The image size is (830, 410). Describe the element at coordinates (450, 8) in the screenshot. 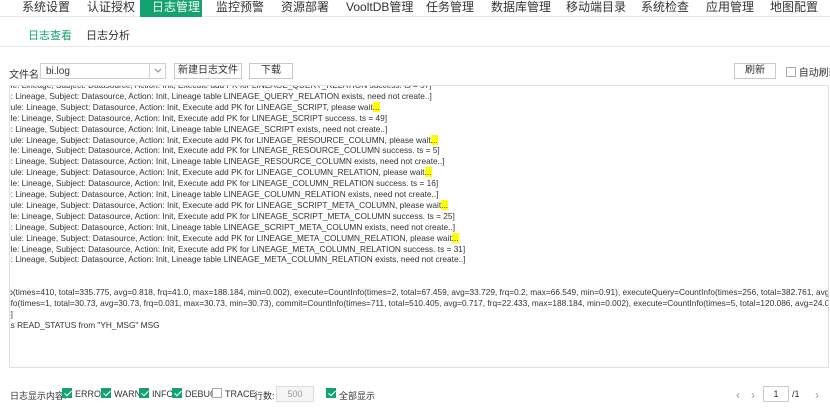

I see `nav-tab-task: 任务管理` at that location.